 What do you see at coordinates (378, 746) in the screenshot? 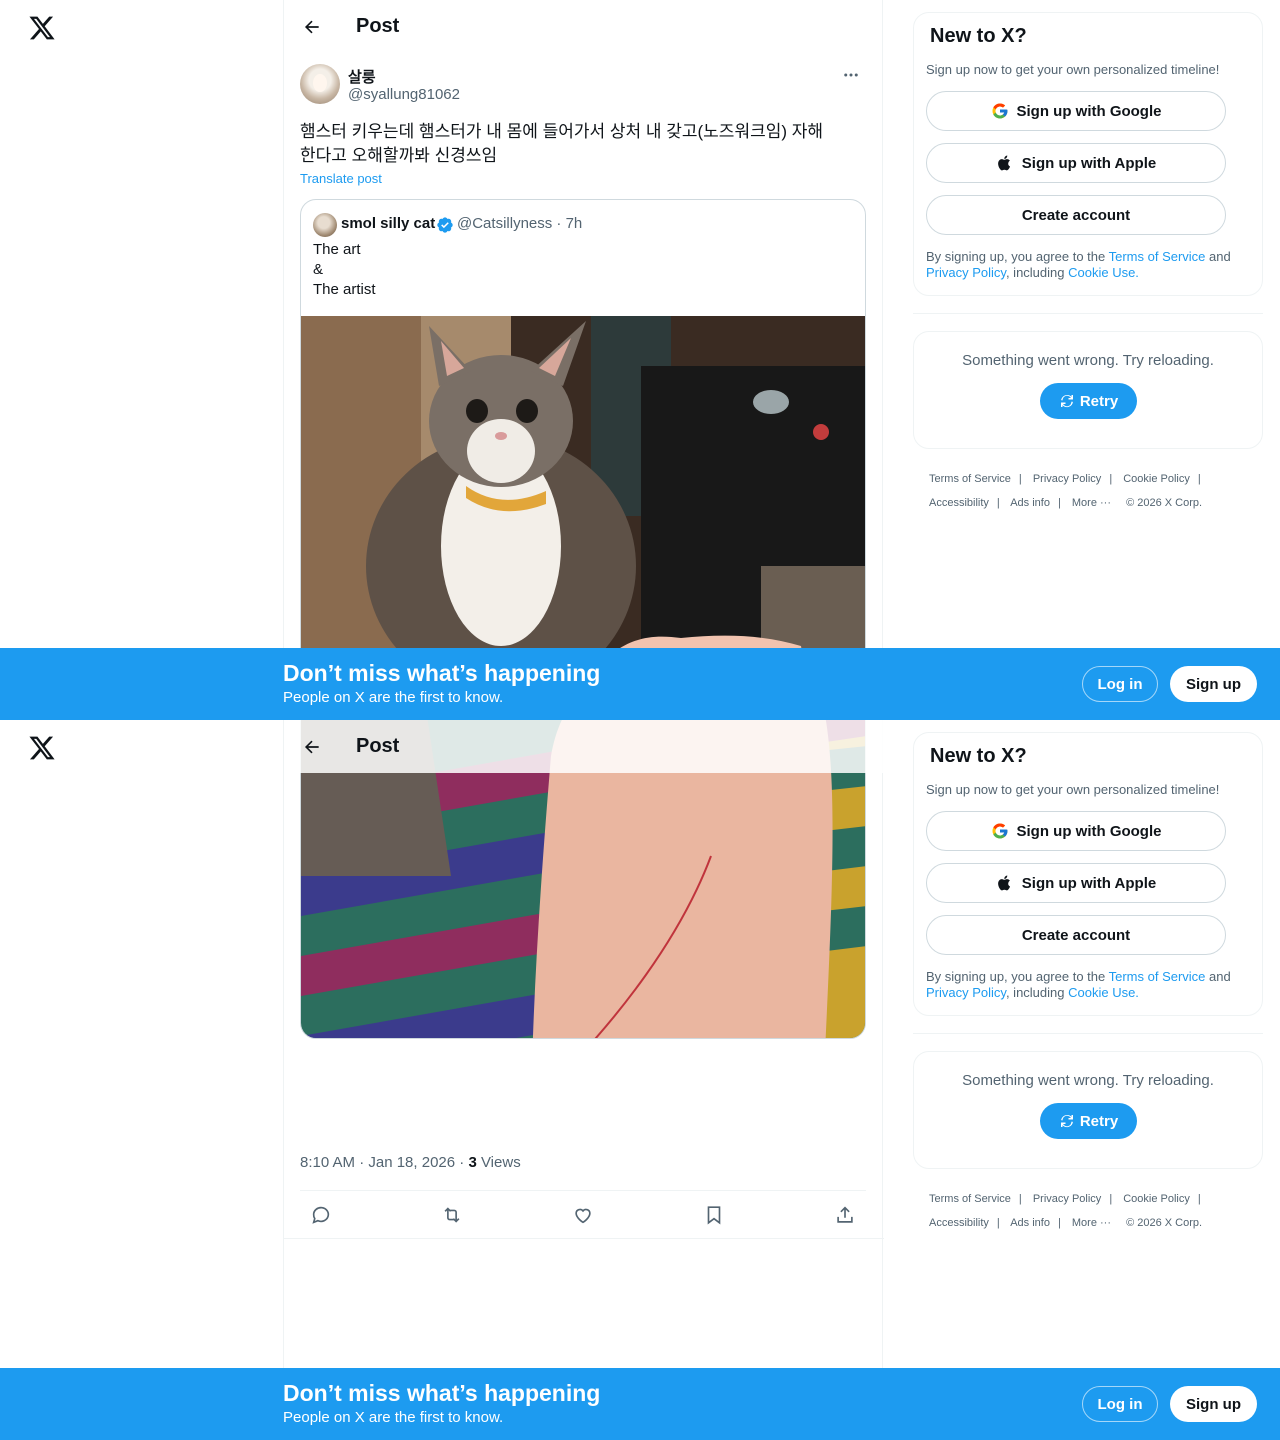
I see `page-title: Post` at bounding box center [378, 746].